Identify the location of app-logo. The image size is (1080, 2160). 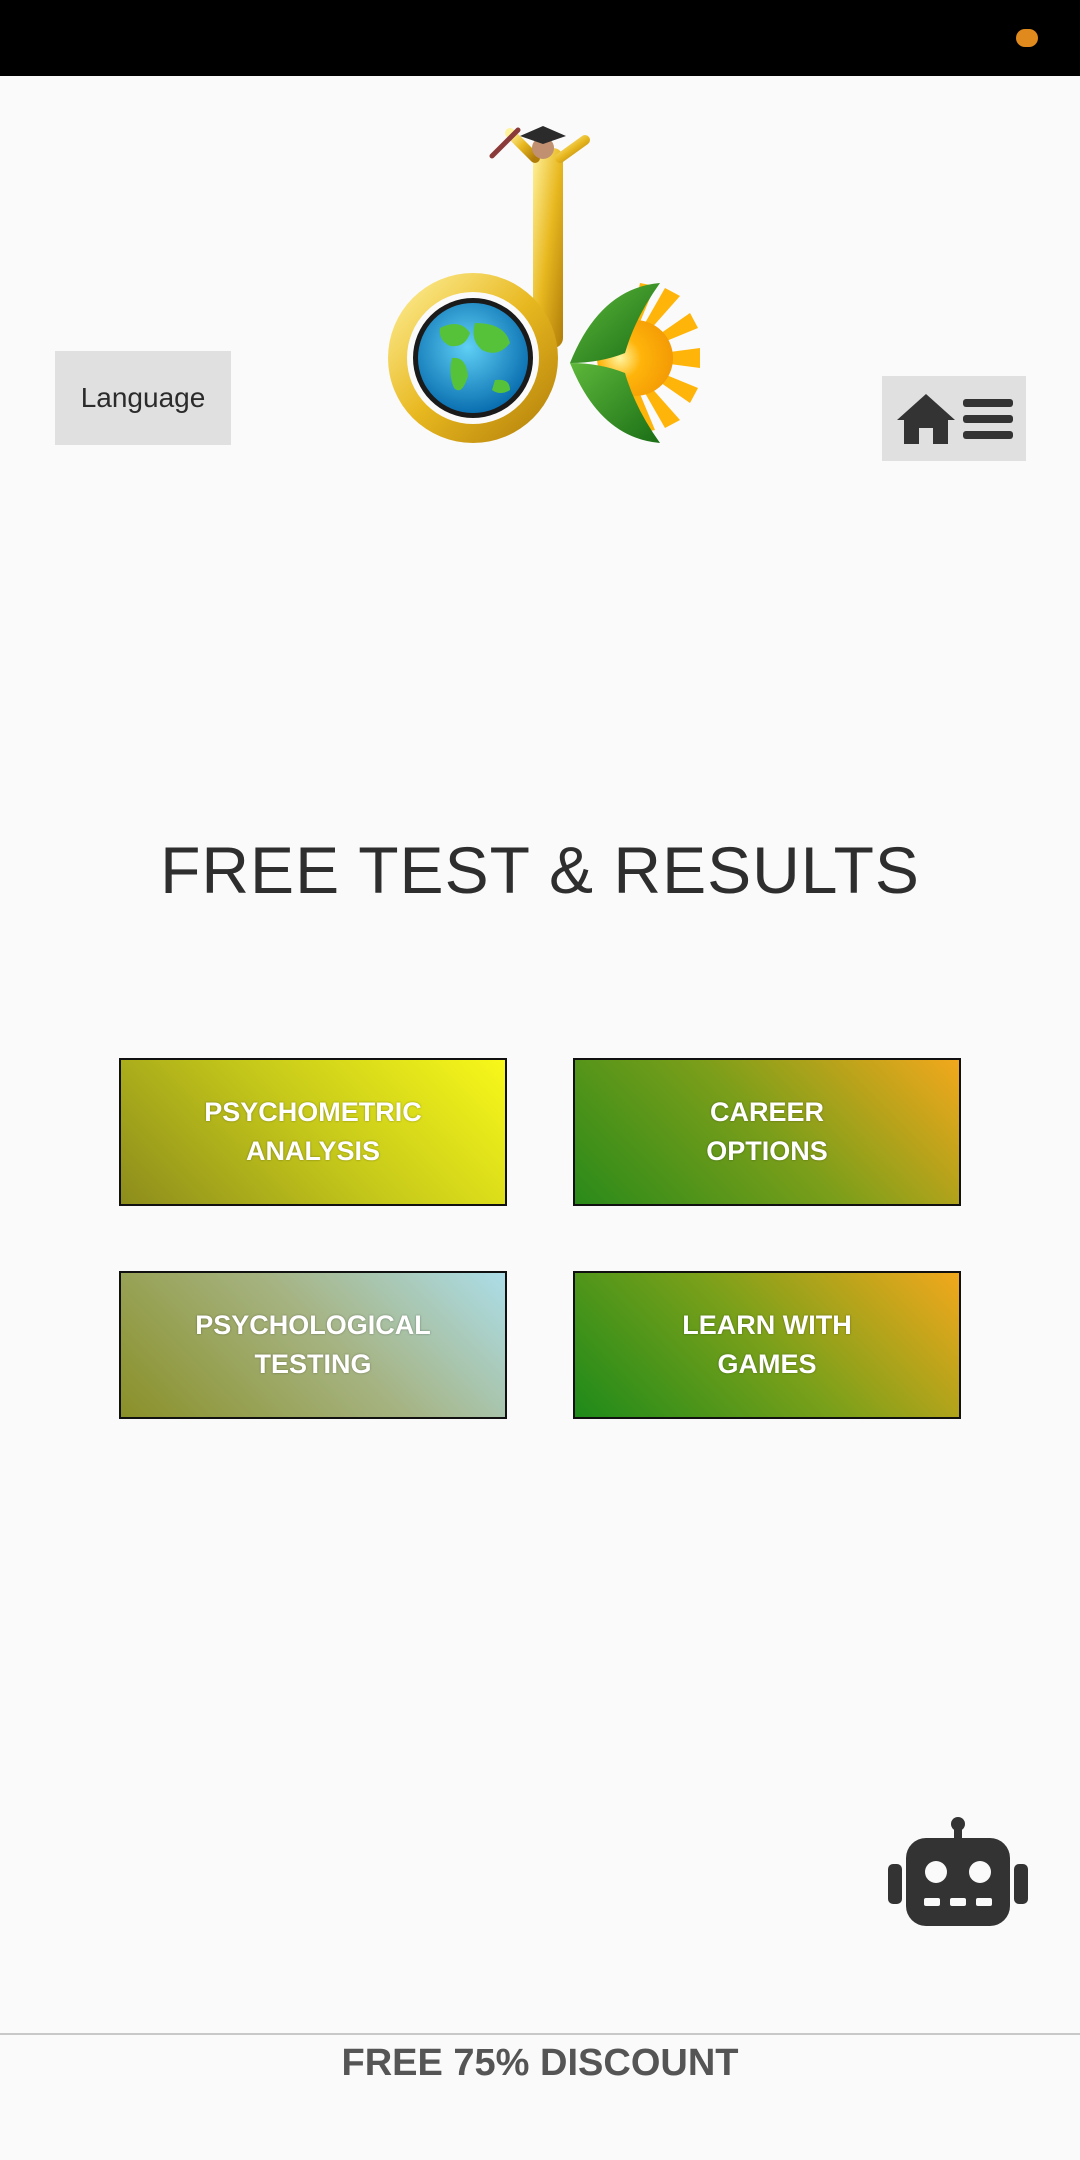
(540, 288).